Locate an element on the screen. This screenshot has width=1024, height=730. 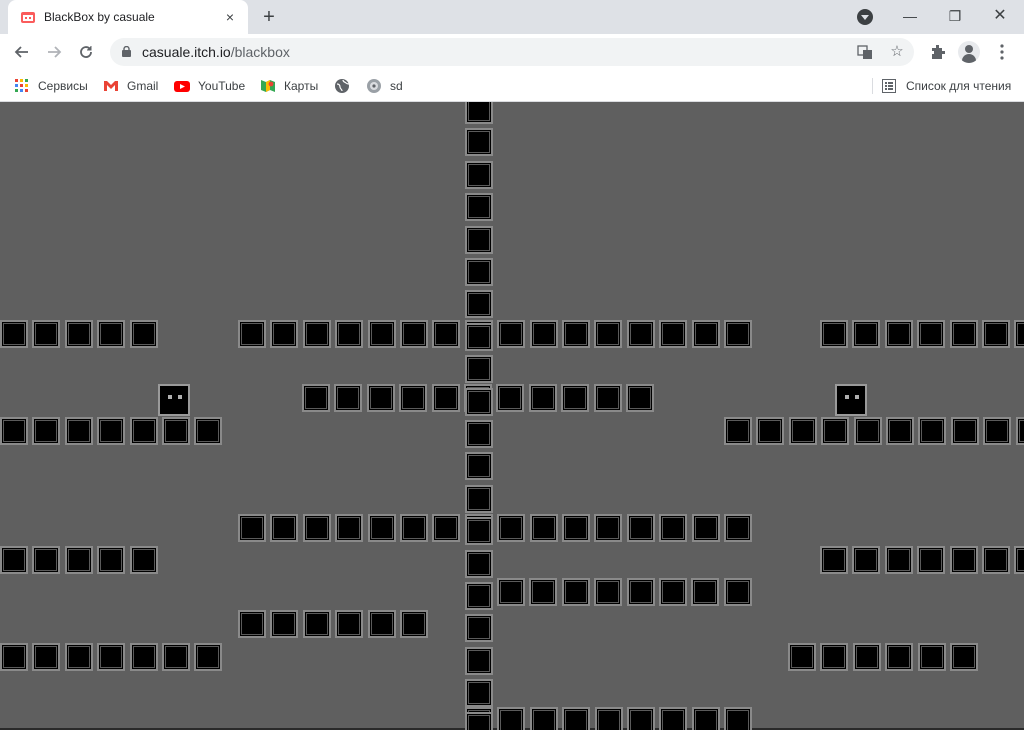
bookmark-youtube: YouTube is located at coordinates (209, 86).